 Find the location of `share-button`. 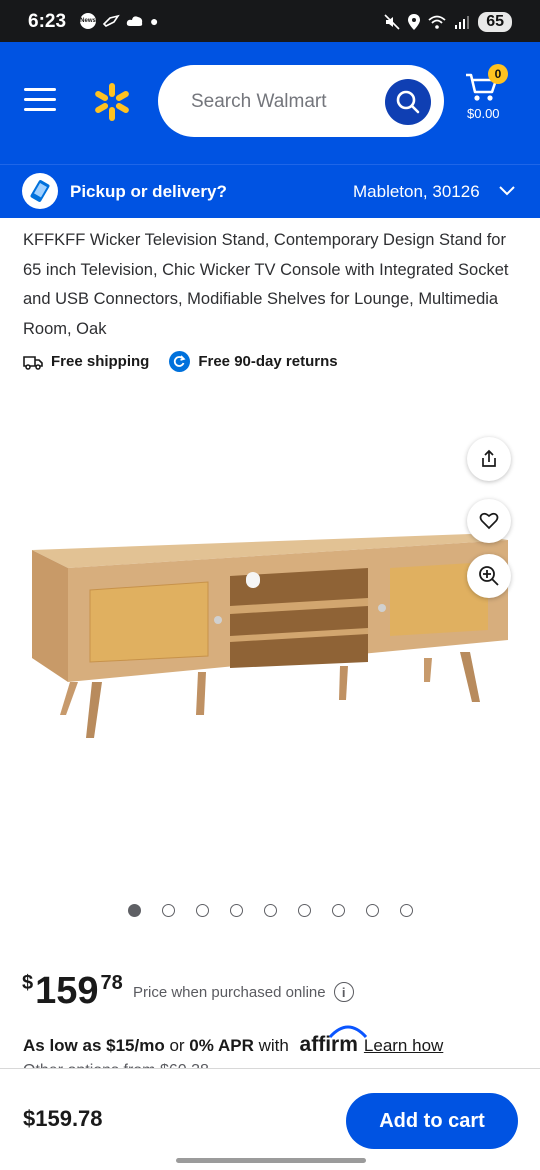

share-button is located at coordinates (489, 459).